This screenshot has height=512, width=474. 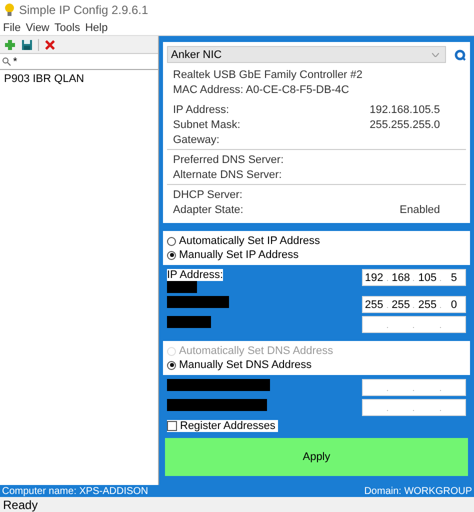 I want to click on add-icon, so click(x=10, y=44).